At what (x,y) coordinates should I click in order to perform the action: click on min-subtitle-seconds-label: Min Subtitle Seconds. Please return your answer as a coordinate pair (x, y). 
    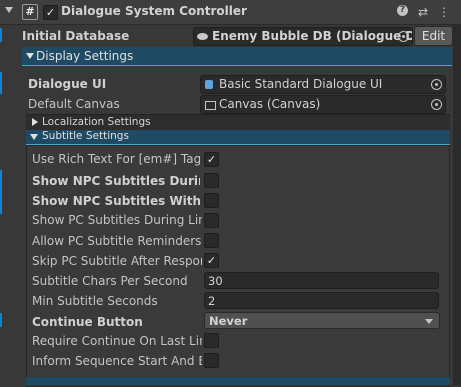
    Looking at the image, I should click on (95, 301).